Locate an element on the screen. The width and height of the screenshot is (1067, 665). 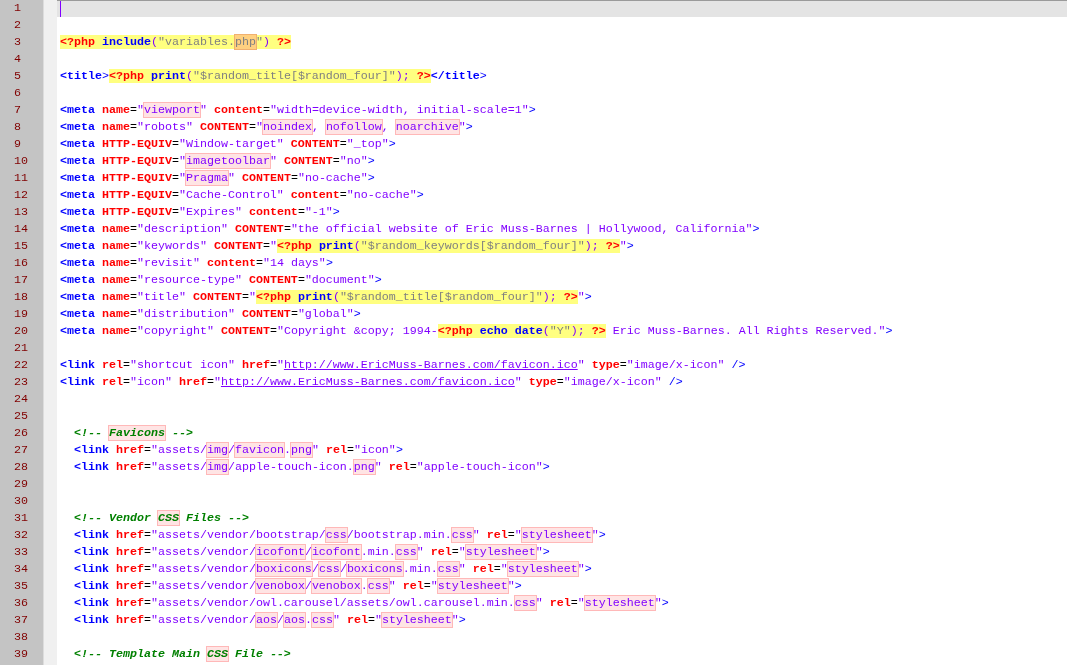
code-line: <meta name="keywords" CONTENT="<?php print("$random_keywords[$random_four]"); ?>"> is located at coordinates (347, 246).